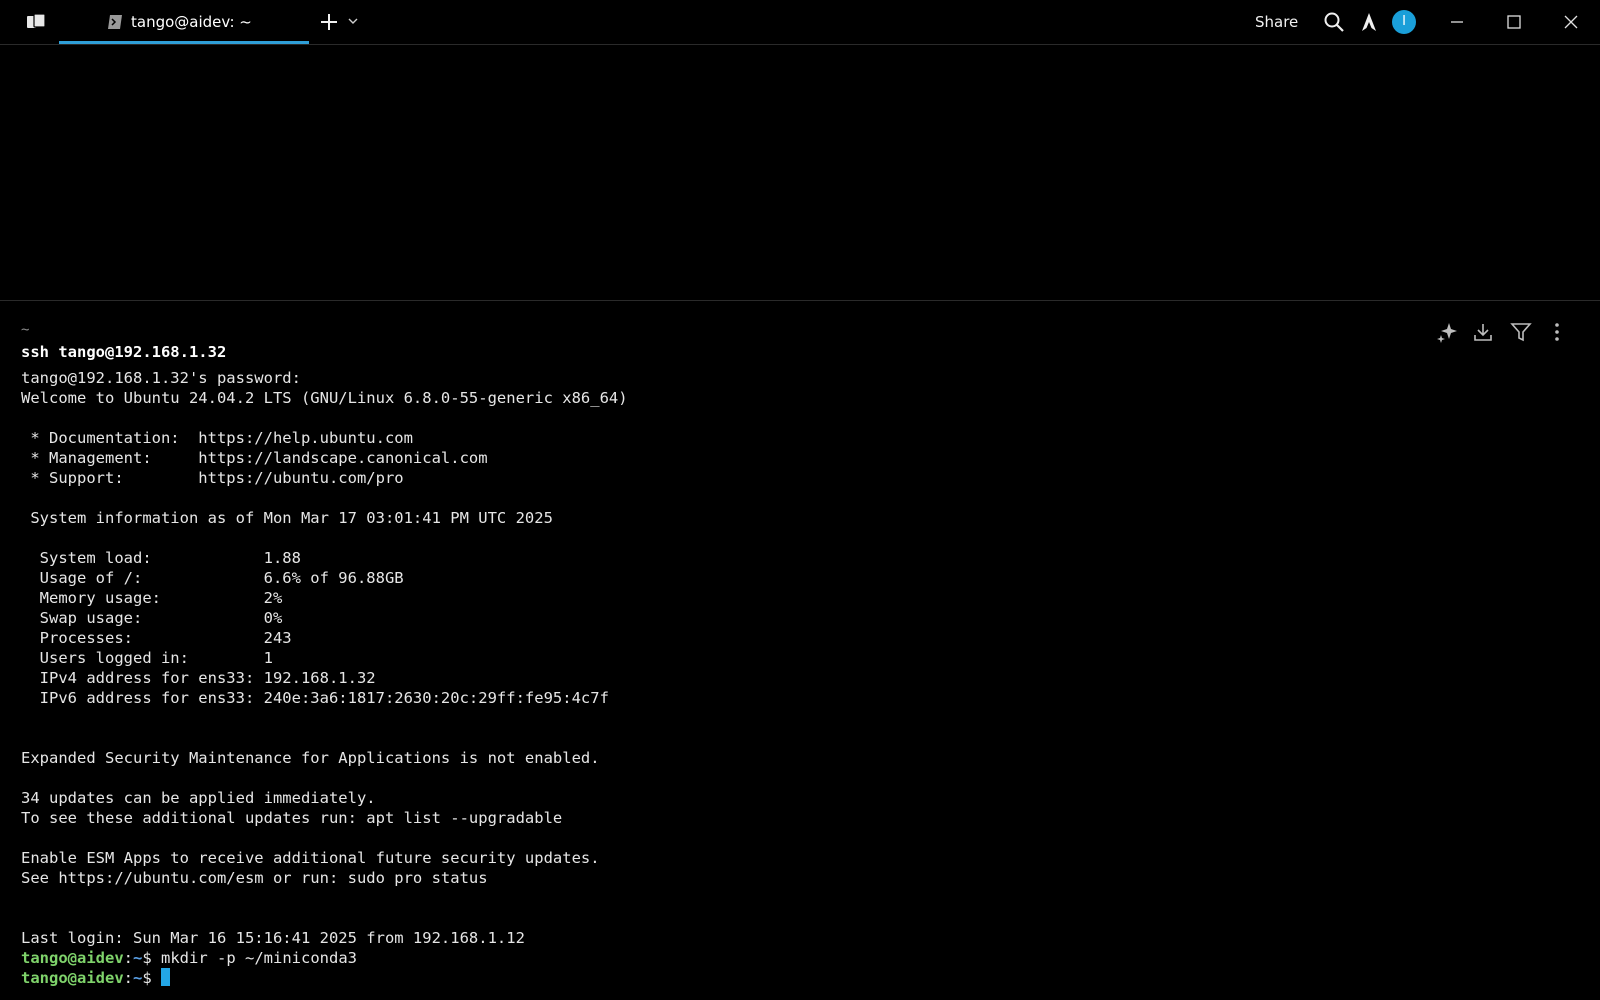 Image resolution: width=1600 pixels, height=1000 pixels. Describe the element at coordinates (36, 22) in the screenshot. I see `warp-logo-icon` at that location.